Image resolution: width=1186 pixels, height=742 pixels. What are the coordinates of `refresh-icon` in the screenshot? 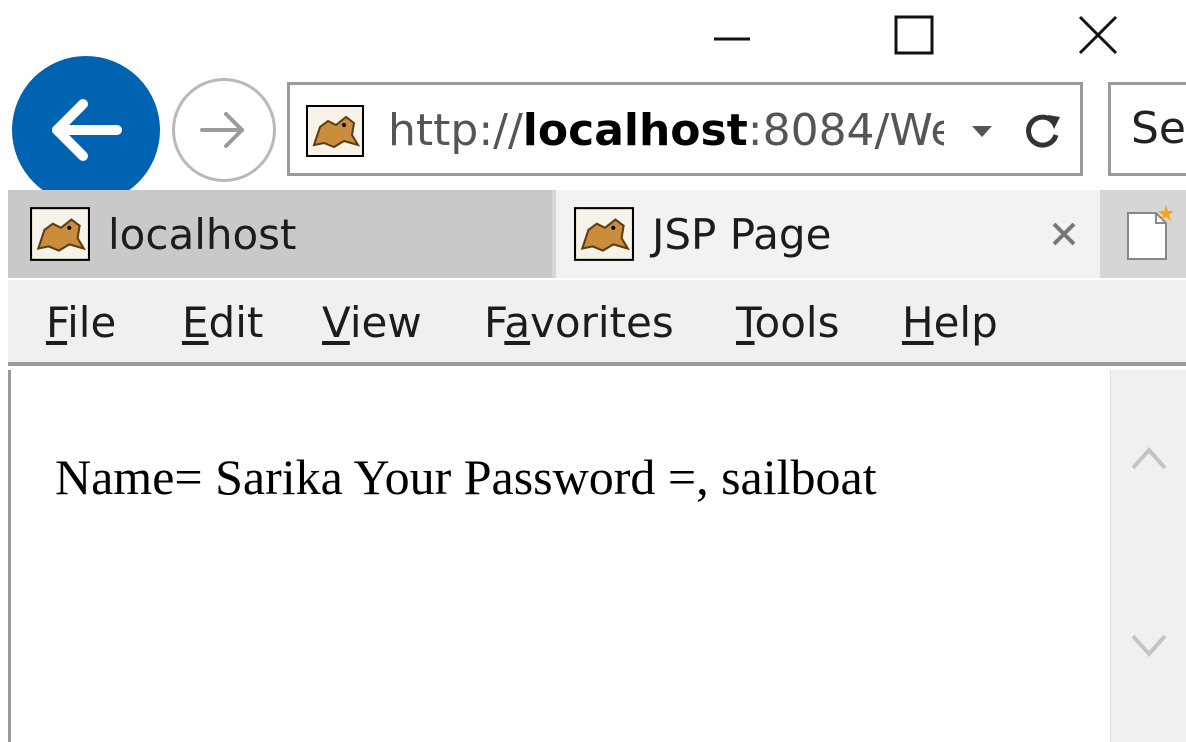 It's located at (1043, 131).